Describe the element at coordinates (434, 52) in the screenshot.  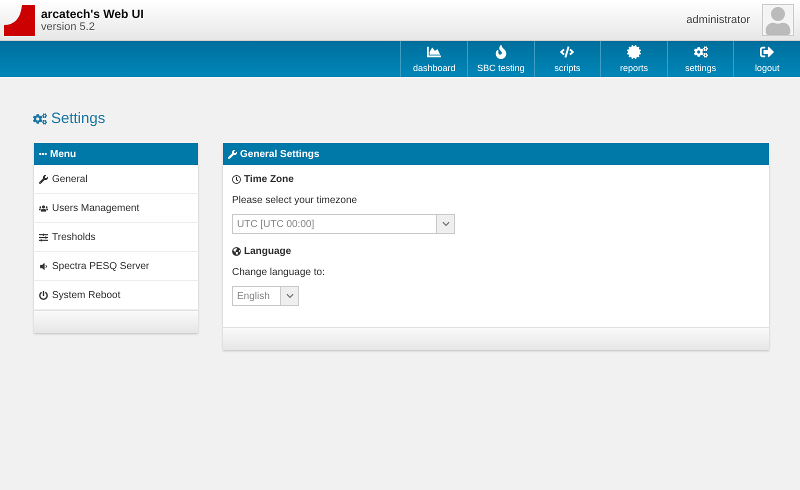
I see `area-chart-icon` at that location.